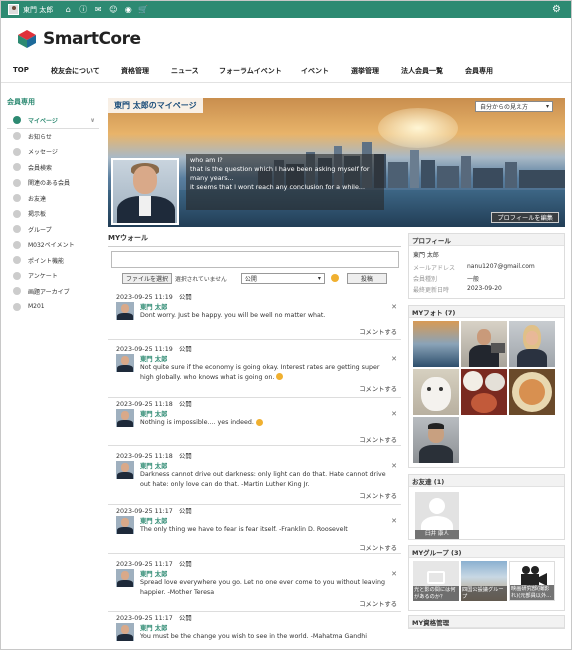 The height and width of the screenshot is (650, 572). Describe the element at coordinates (53, 276) in the screenshot. I see `sidebar-item-survey: アンケート` at that location.